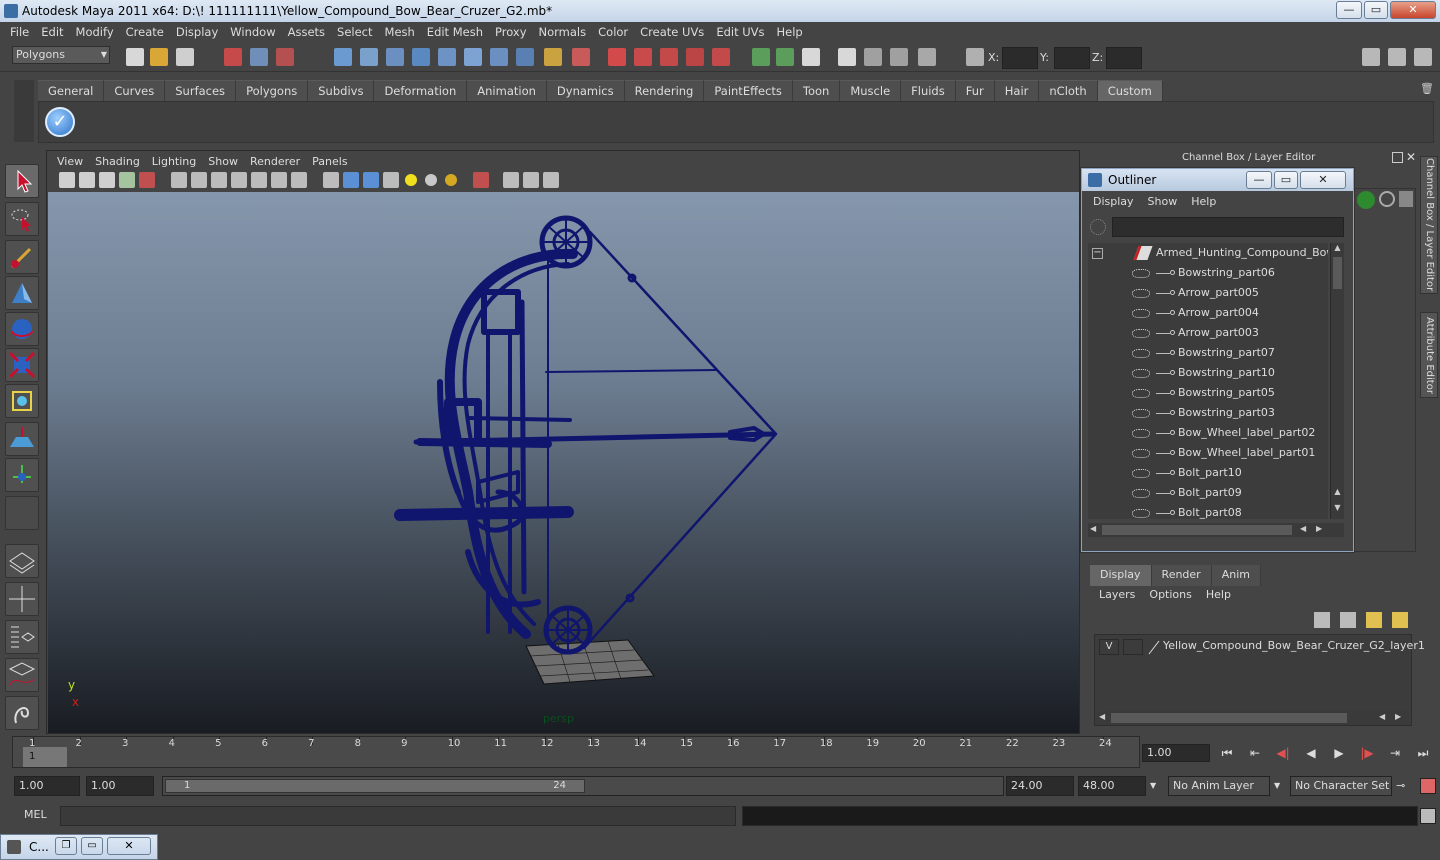  I want to click on current-time-marker: 1, so click(45, 757).